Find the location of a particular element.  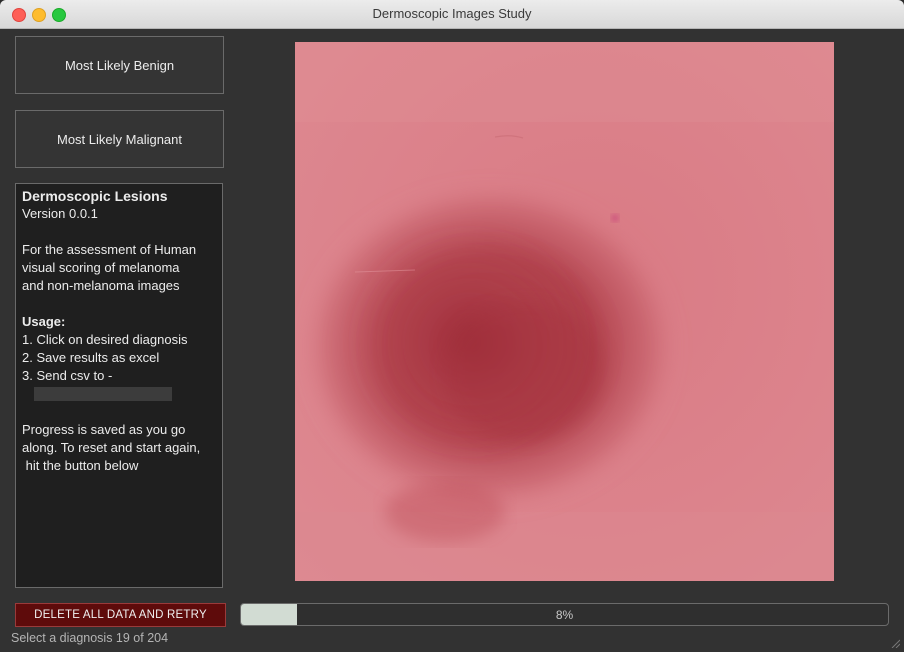

benign-button: Most Likely Benign is located at coordinates (119, 65).